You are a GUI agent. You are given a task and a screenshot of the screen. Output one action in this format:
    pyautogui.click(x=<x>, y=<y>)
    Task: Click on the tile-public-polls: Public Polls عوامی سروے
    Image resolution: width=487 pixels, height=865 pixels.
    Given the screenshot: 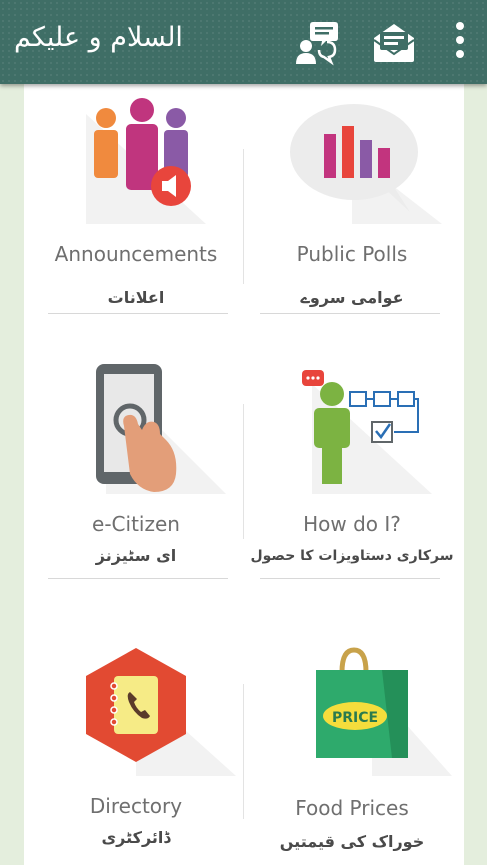 What is the action you would take?
    pyautogui.click(x=352, y=201)
    